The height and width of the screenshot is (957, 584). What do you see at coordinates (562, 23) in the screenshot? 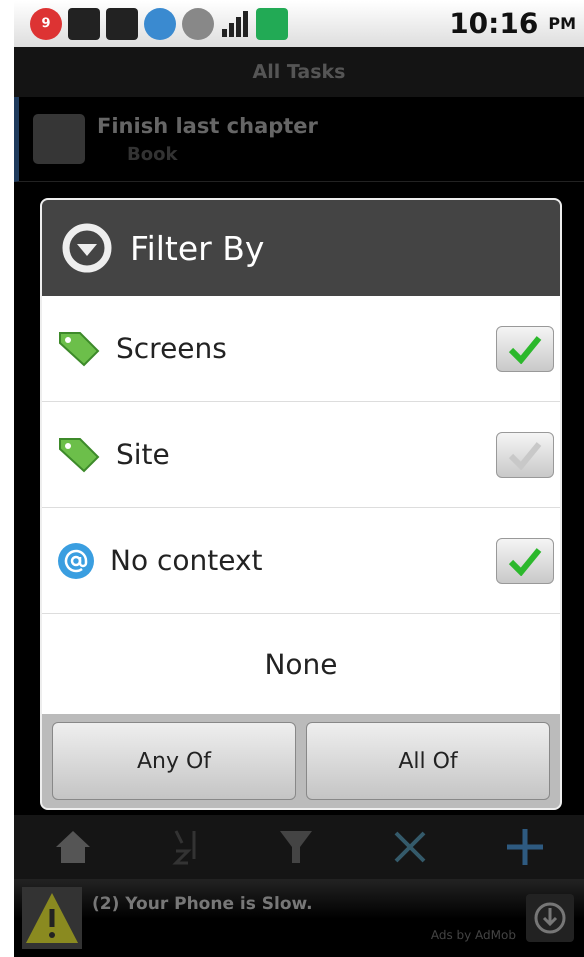
I see `clock-meridiem: PM` at bounding box center [562, 23].